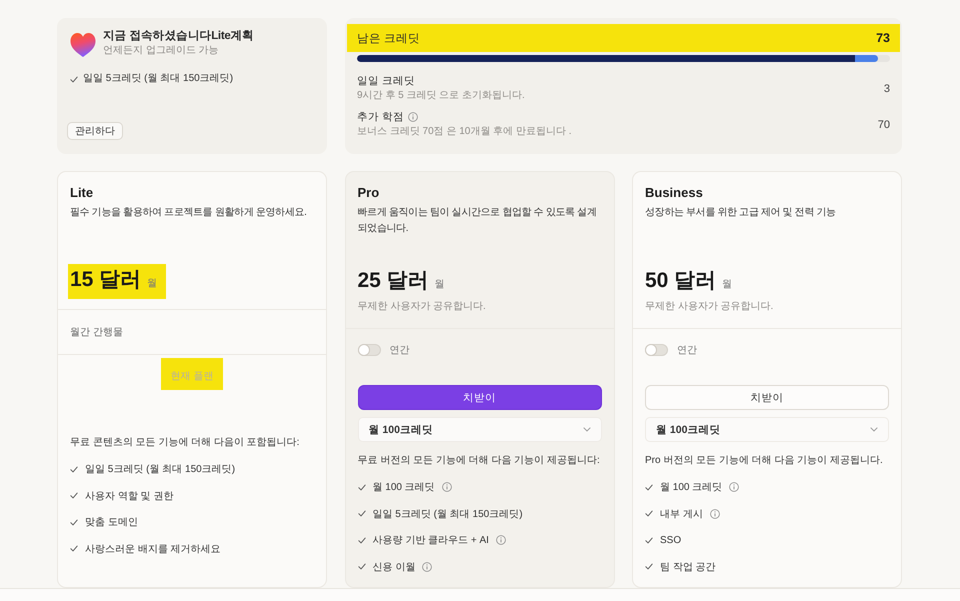  I want to click on price-text: 25 달러, so click(393, 281).